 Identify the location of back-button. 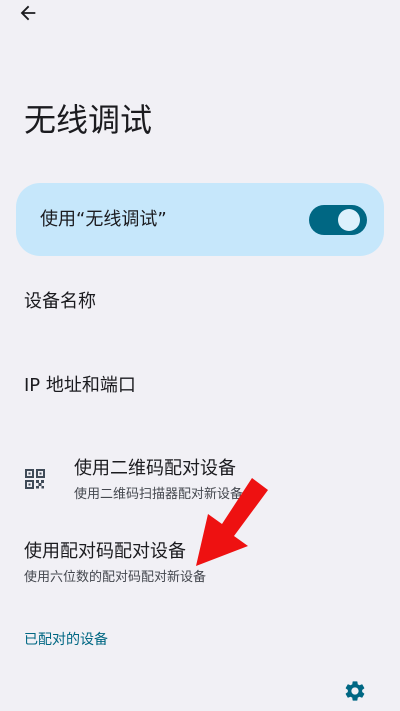
(28, 13).